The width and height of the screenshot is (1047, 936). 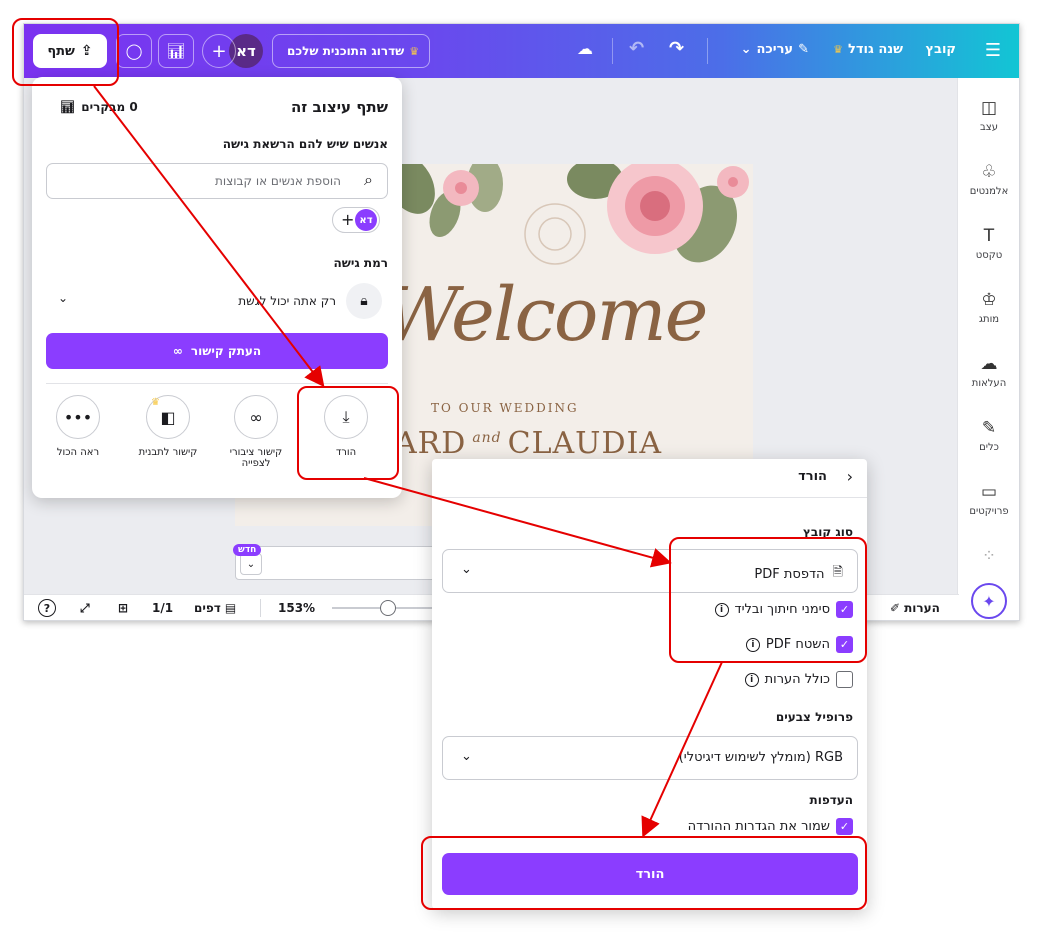 I want to click on template-link-option: ◧ קישור לתבנית, so click(x=168, y=426).